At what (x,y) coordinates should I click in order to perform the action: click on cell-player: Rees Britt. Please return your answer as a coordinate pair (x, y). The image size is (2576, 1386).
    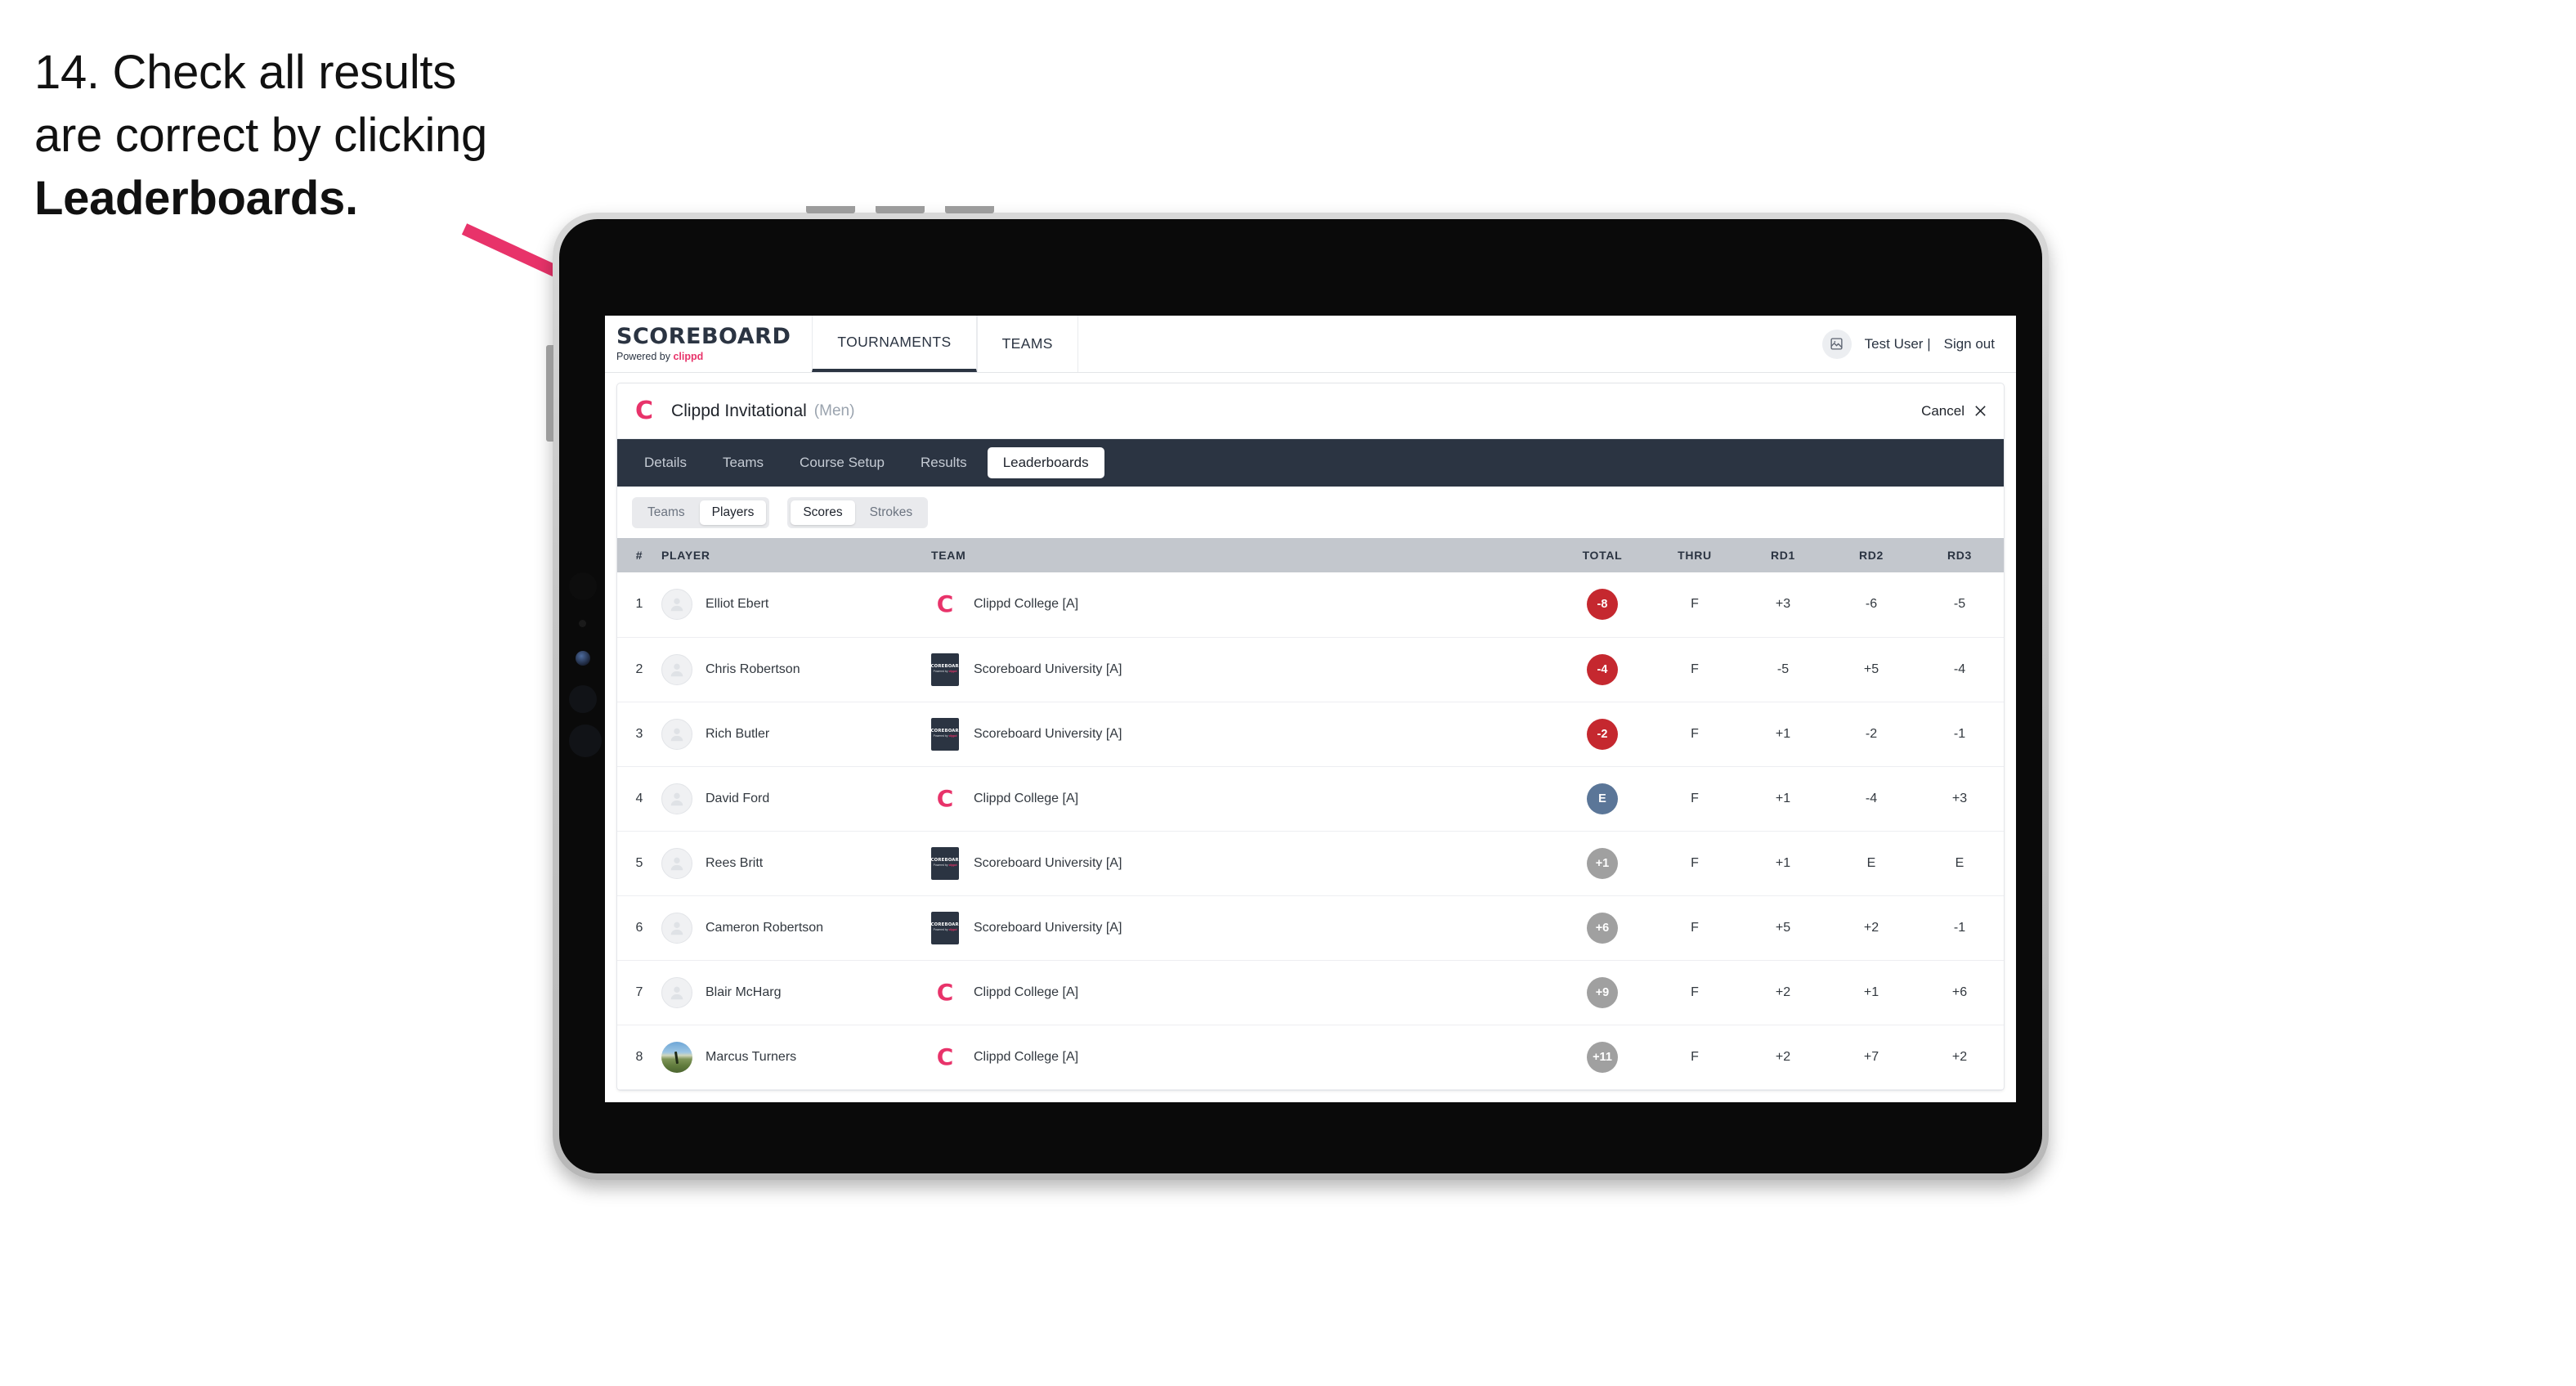
    Looking at the image, I should click on (796, 863).